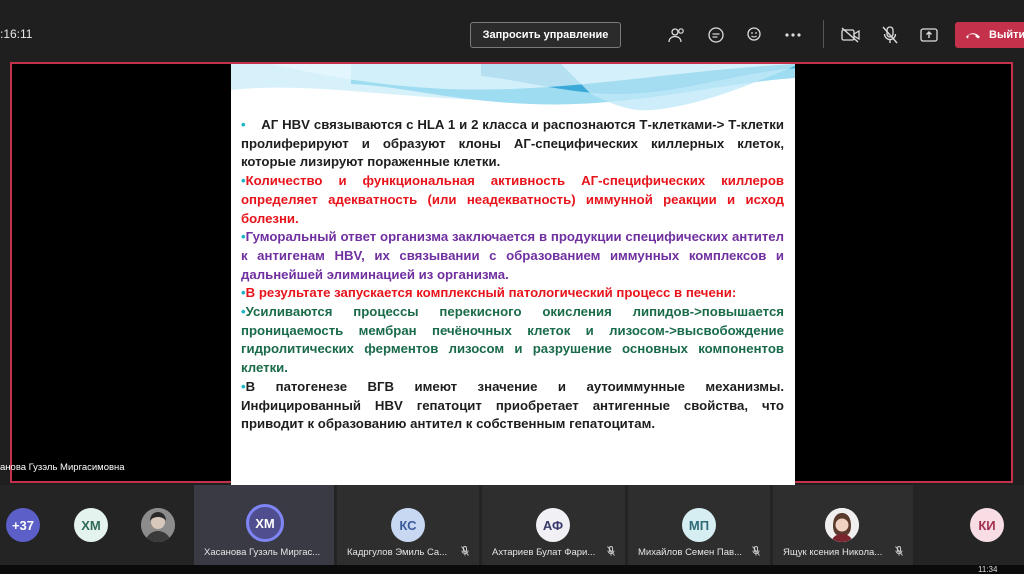  What do you see at coordinates (16, 34) in the screenshot?
I see `meeting-timer: :16:11` at bounding box center [16, 34].